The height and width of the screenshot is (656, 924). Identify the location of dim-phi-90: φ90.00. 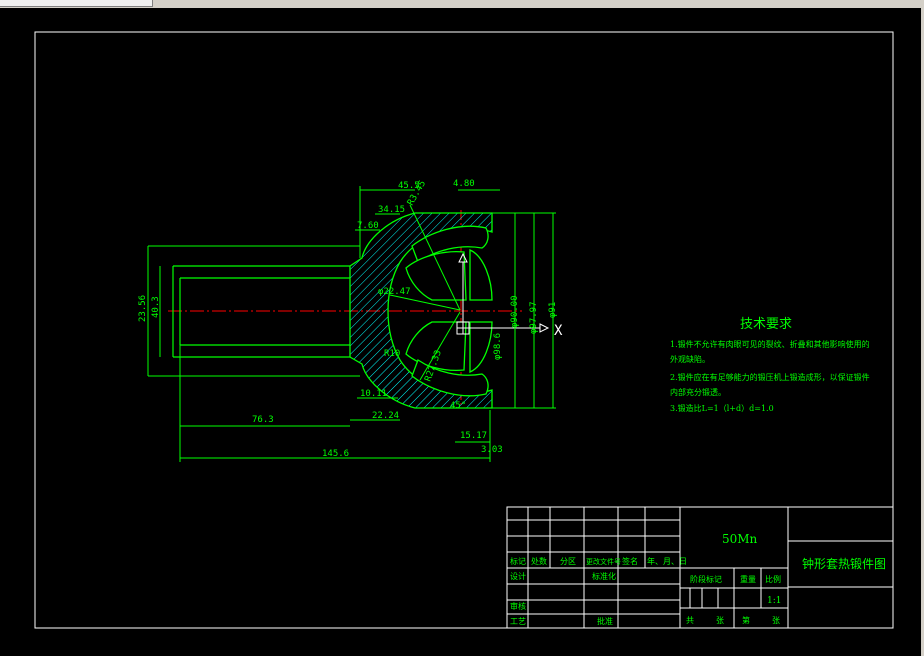
(515, 311).